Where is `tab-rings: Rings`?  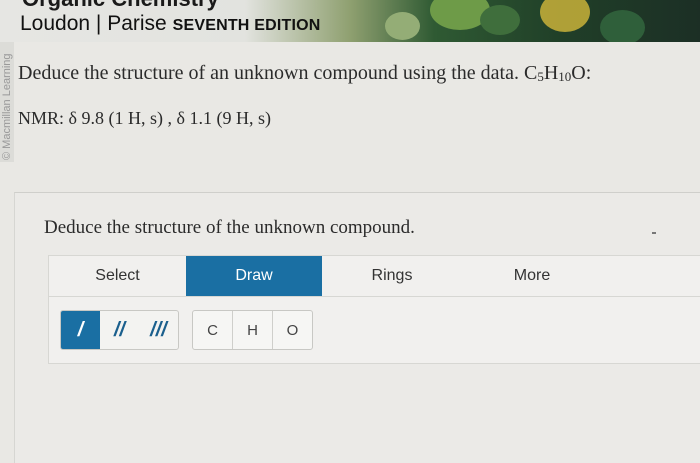 tab-rings: Rings is located at coordinates (392, 276).